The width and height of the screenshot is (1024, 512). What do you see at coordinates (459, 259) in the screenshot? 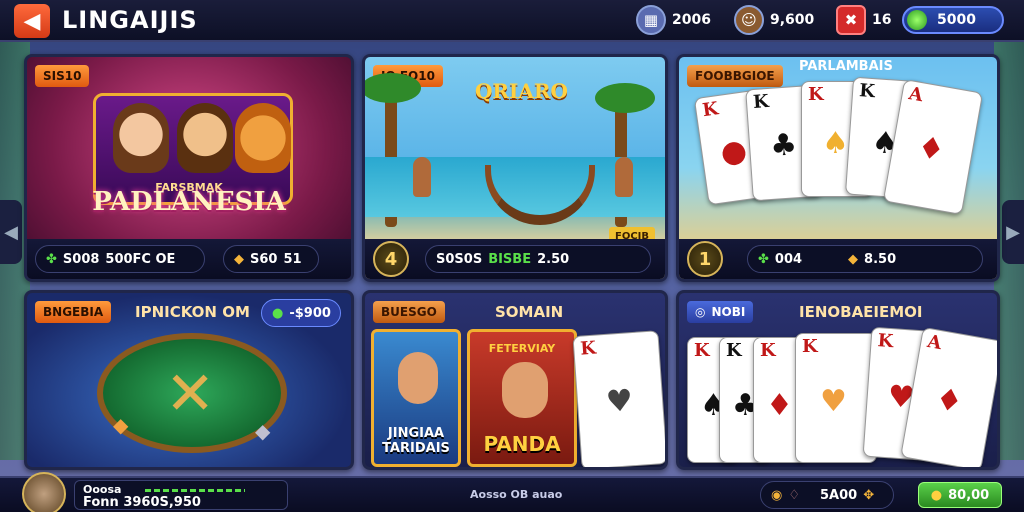
I see `stat-value: S0S0S` at bounding box center [459, 259].